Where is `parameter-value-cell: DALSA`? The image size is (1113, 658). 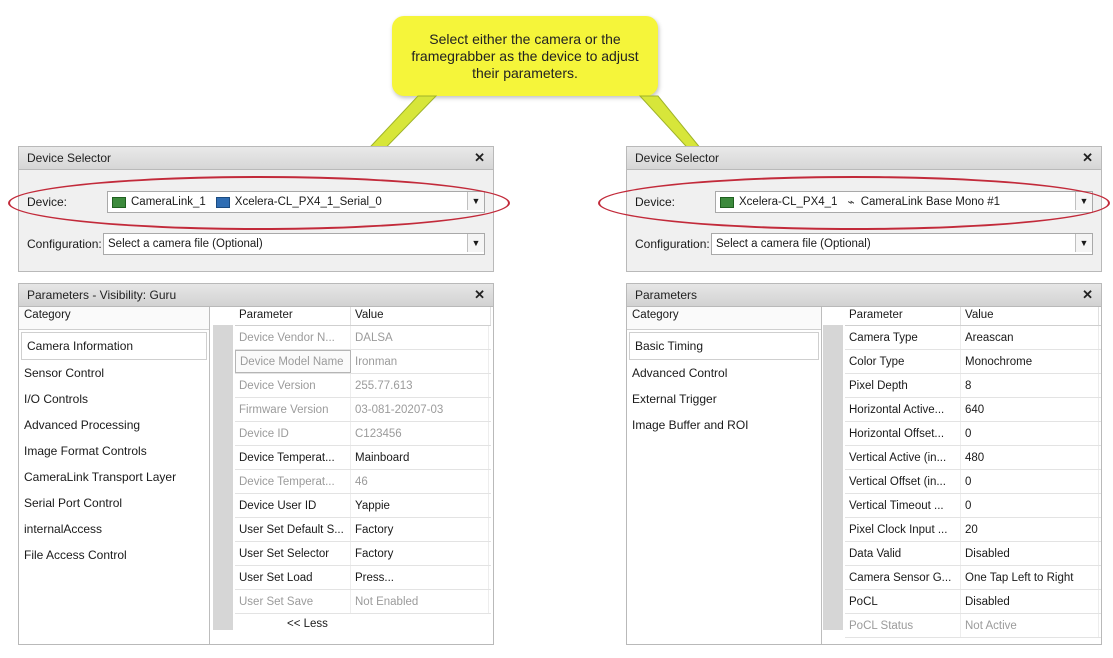
parameter-value-cell: DALSA is located at coordinates (420, 337).